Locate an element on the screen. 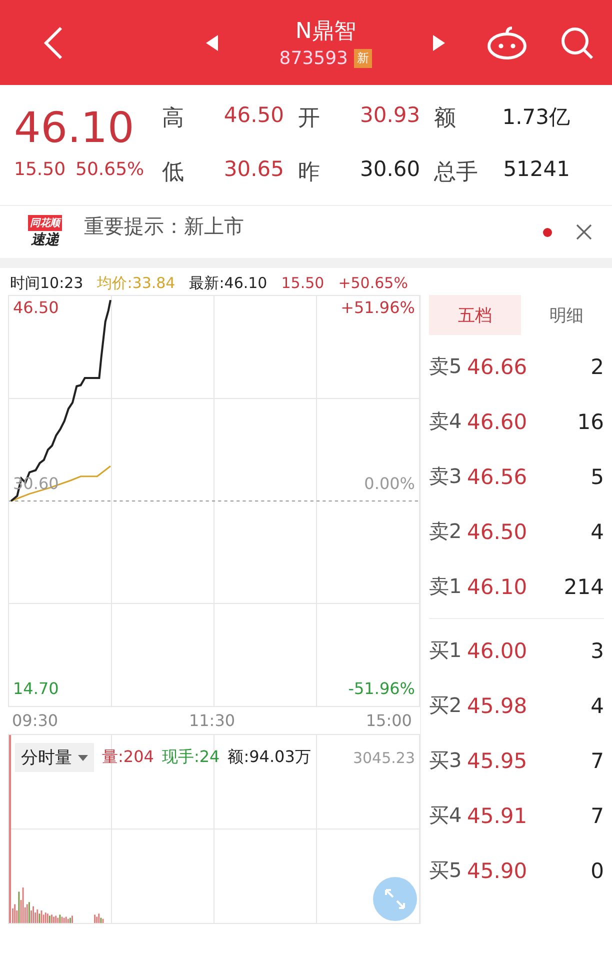 The image size is (612, 962). stat-label: 开 is located at coordinates (309, 119).